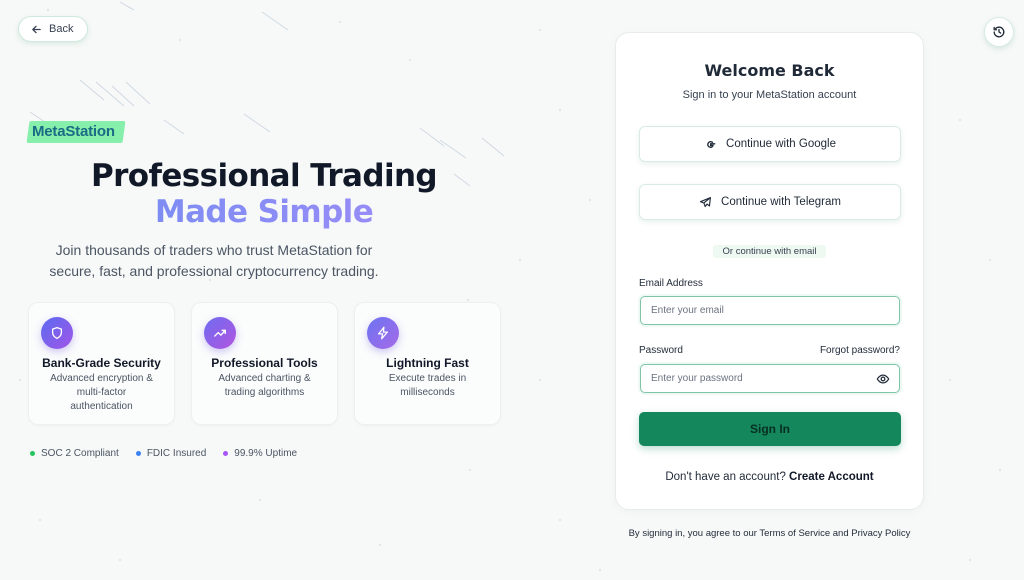 Image resolution: width=1024 pixels, height=580 pixels. I want to click on shield-icon, so click(57, 333).